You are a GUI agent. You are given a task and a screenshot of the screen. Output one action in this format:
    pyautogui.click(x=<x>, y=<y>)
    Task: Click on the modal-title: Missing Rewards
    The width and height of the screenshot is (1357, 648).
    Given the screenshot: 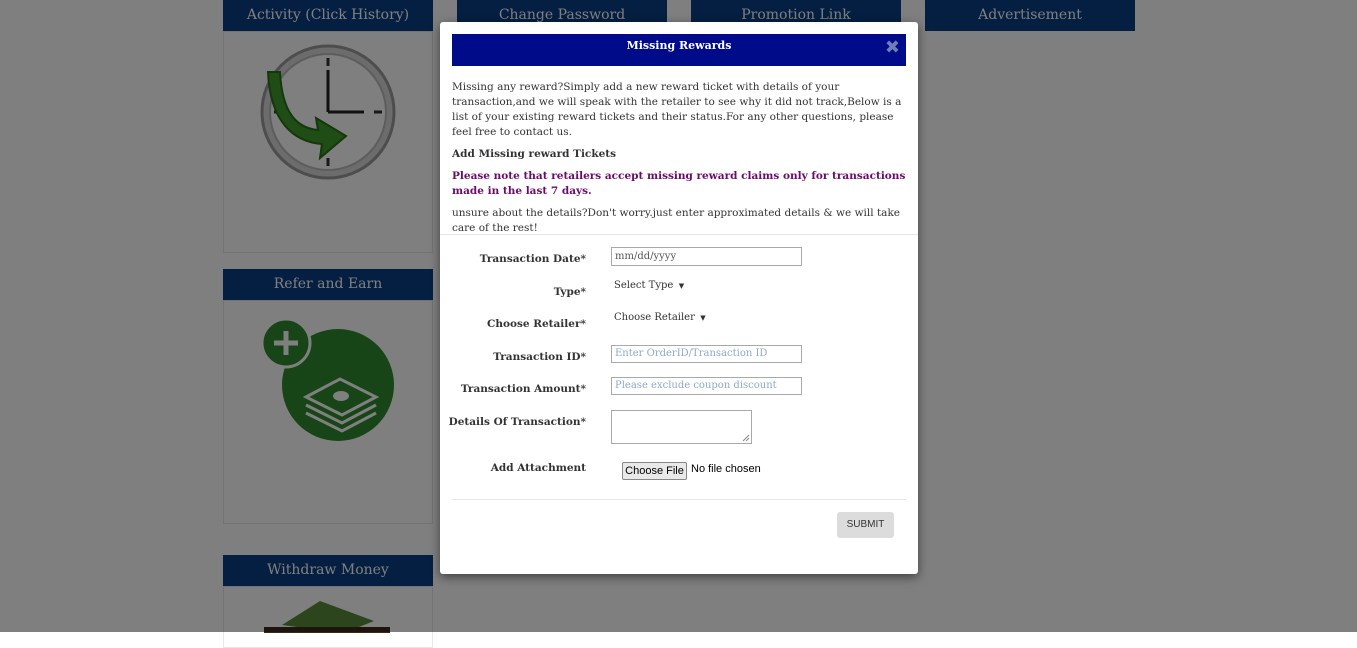 What is the action you would take?
    pyautogui.click(x=679, y=45)
    